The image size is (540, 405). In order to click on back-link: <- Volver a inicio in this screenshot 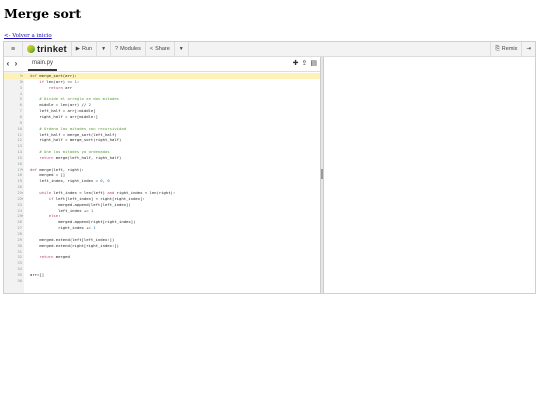, I will do `click(28, 36)`.